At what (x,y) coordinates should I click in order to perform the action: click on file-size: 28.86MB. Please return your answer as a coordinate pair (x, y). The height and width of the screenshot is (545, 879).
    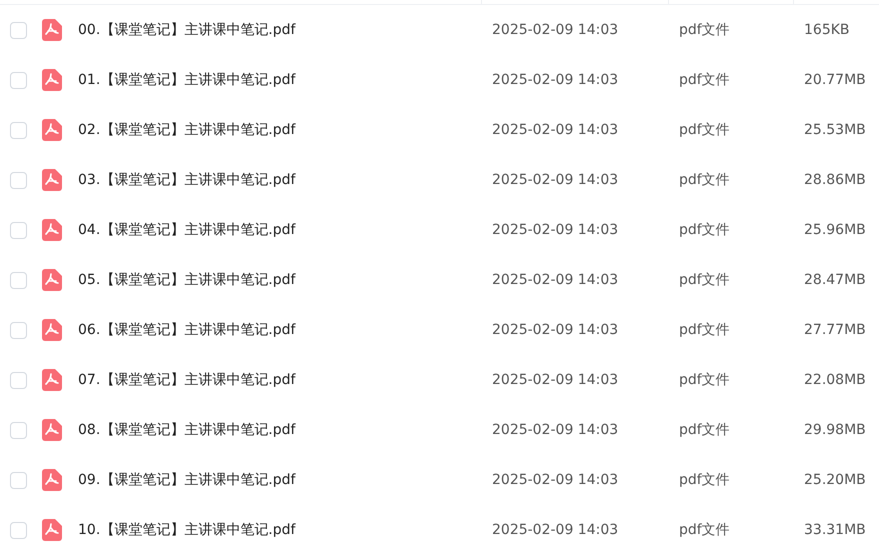
    Looking at the image, I should click on (835, 180).